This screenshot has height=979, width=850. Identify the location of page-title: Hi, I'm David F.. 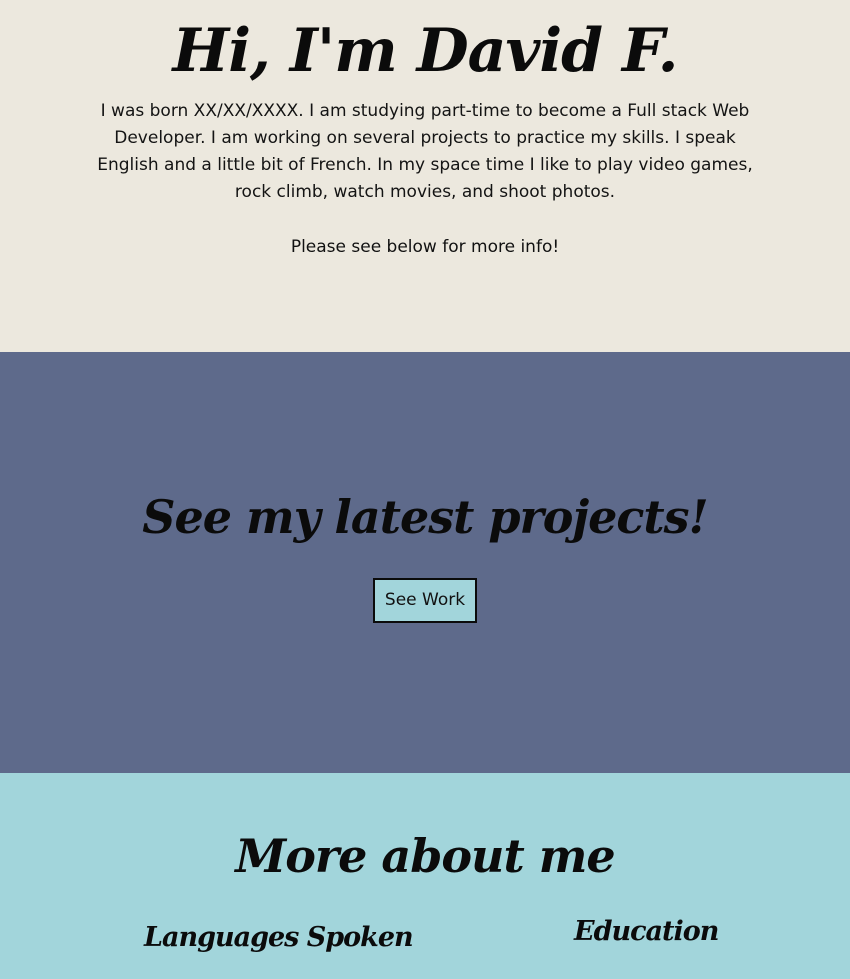
(425, 51).